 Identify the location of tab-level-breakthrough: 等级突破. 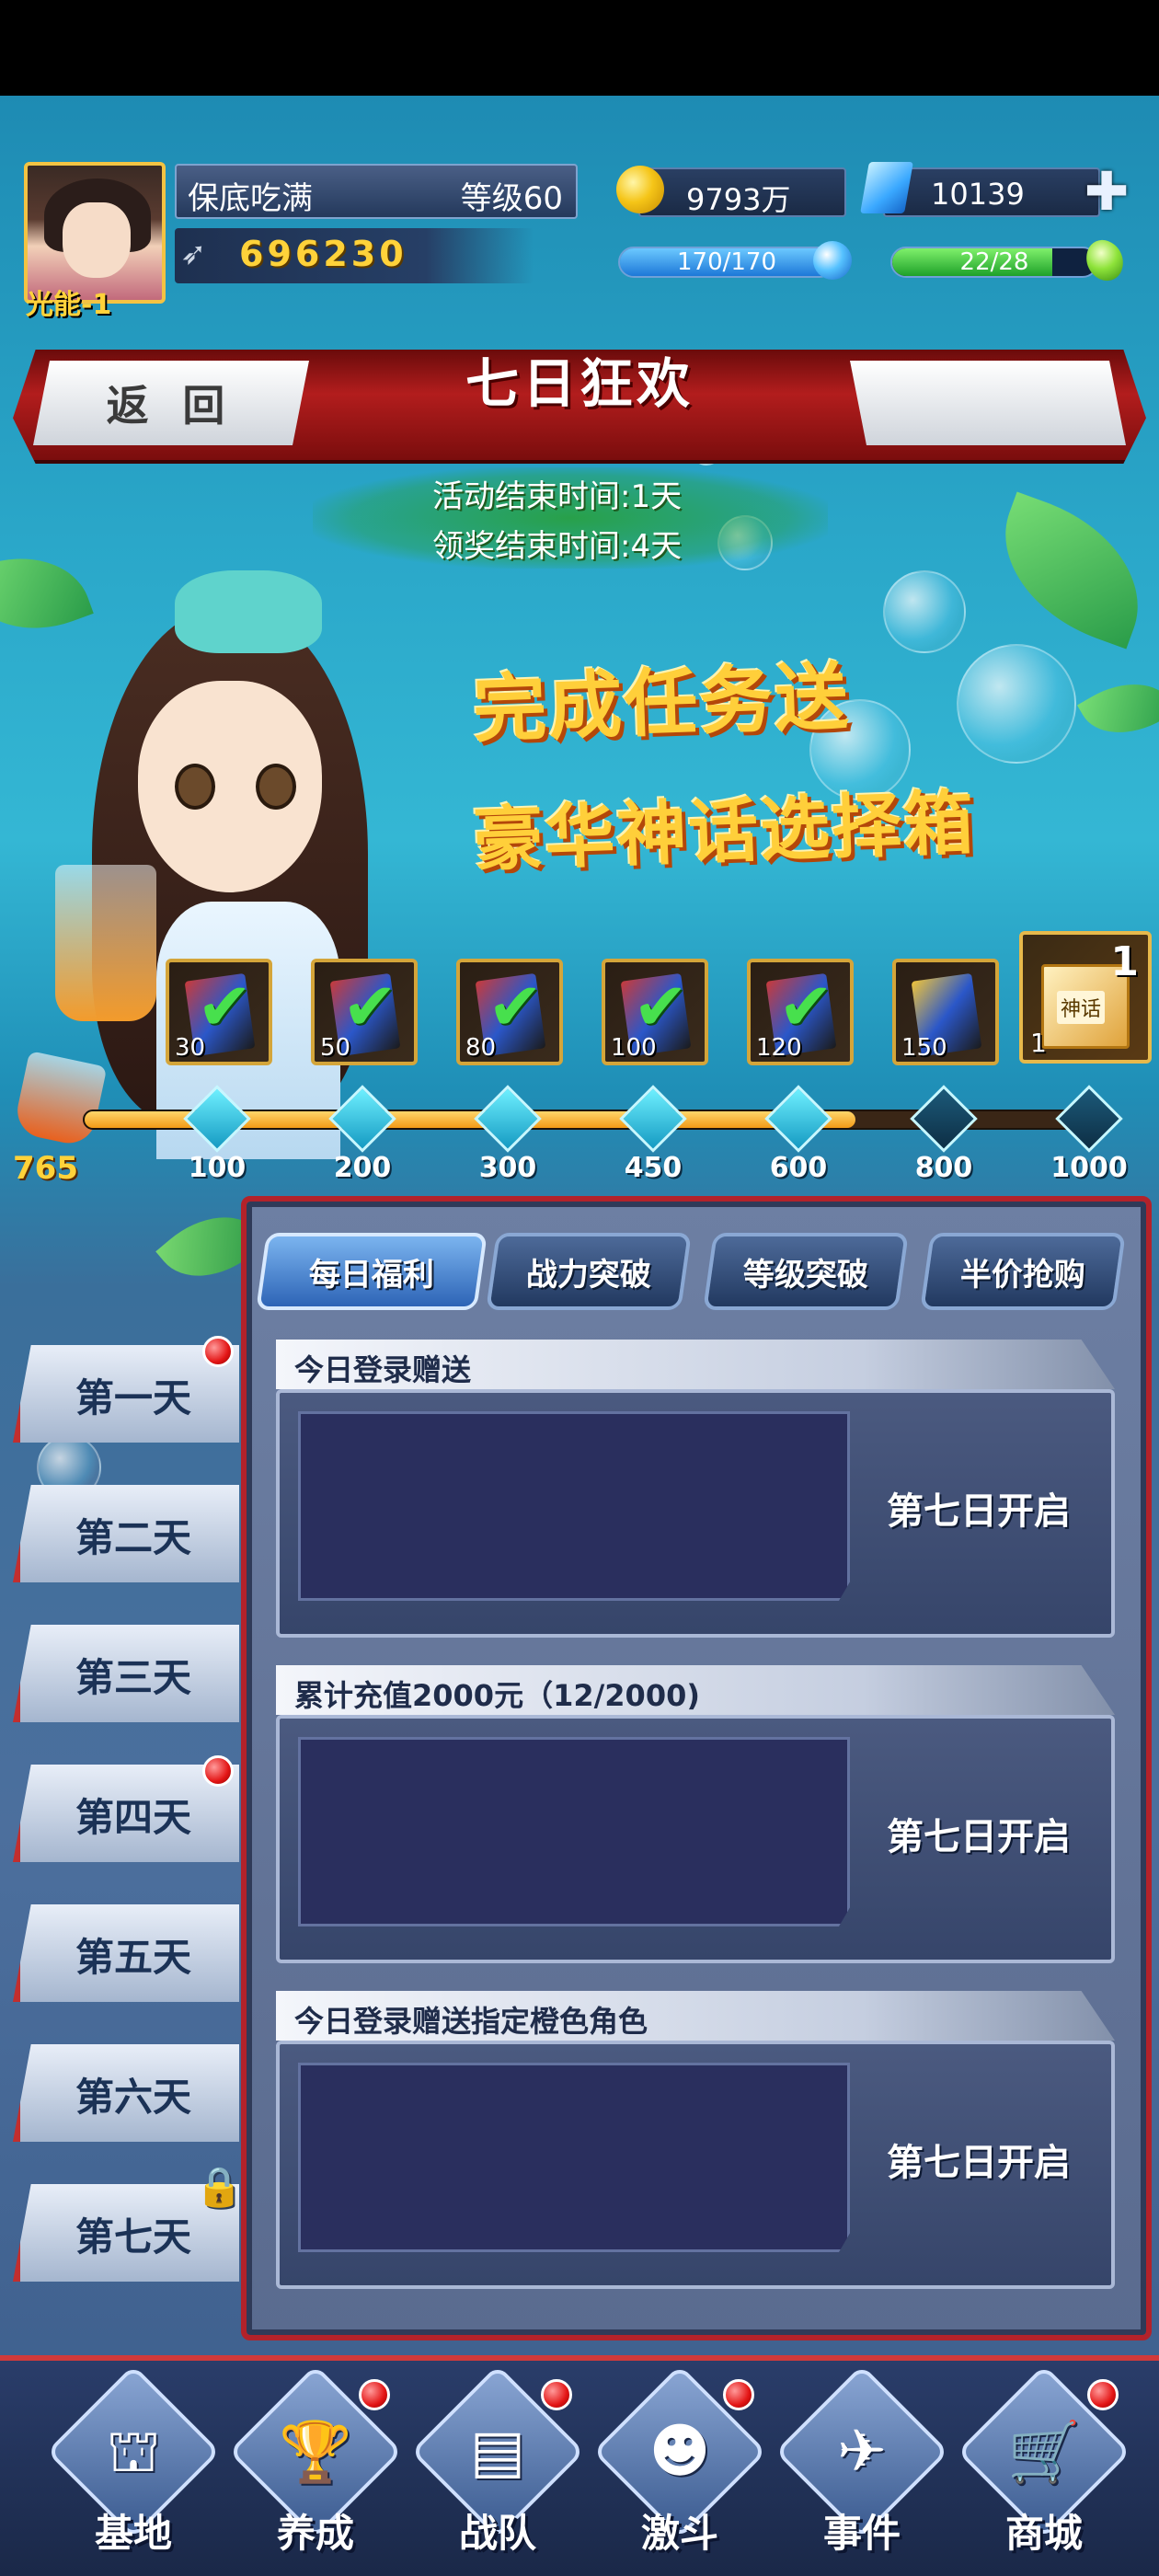
(806, 1271).